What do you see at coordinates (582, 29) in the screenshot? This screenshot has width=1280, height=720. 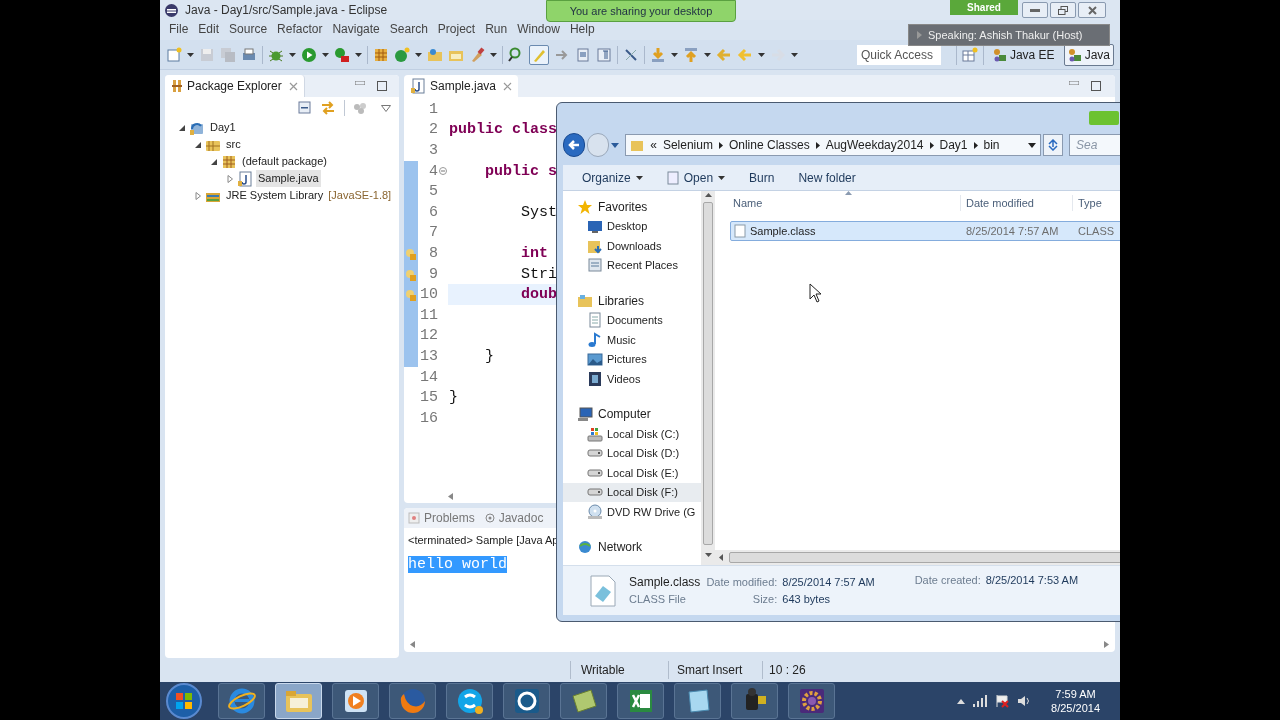 I see `menu-item: Help` at bounding box center [582, 29].